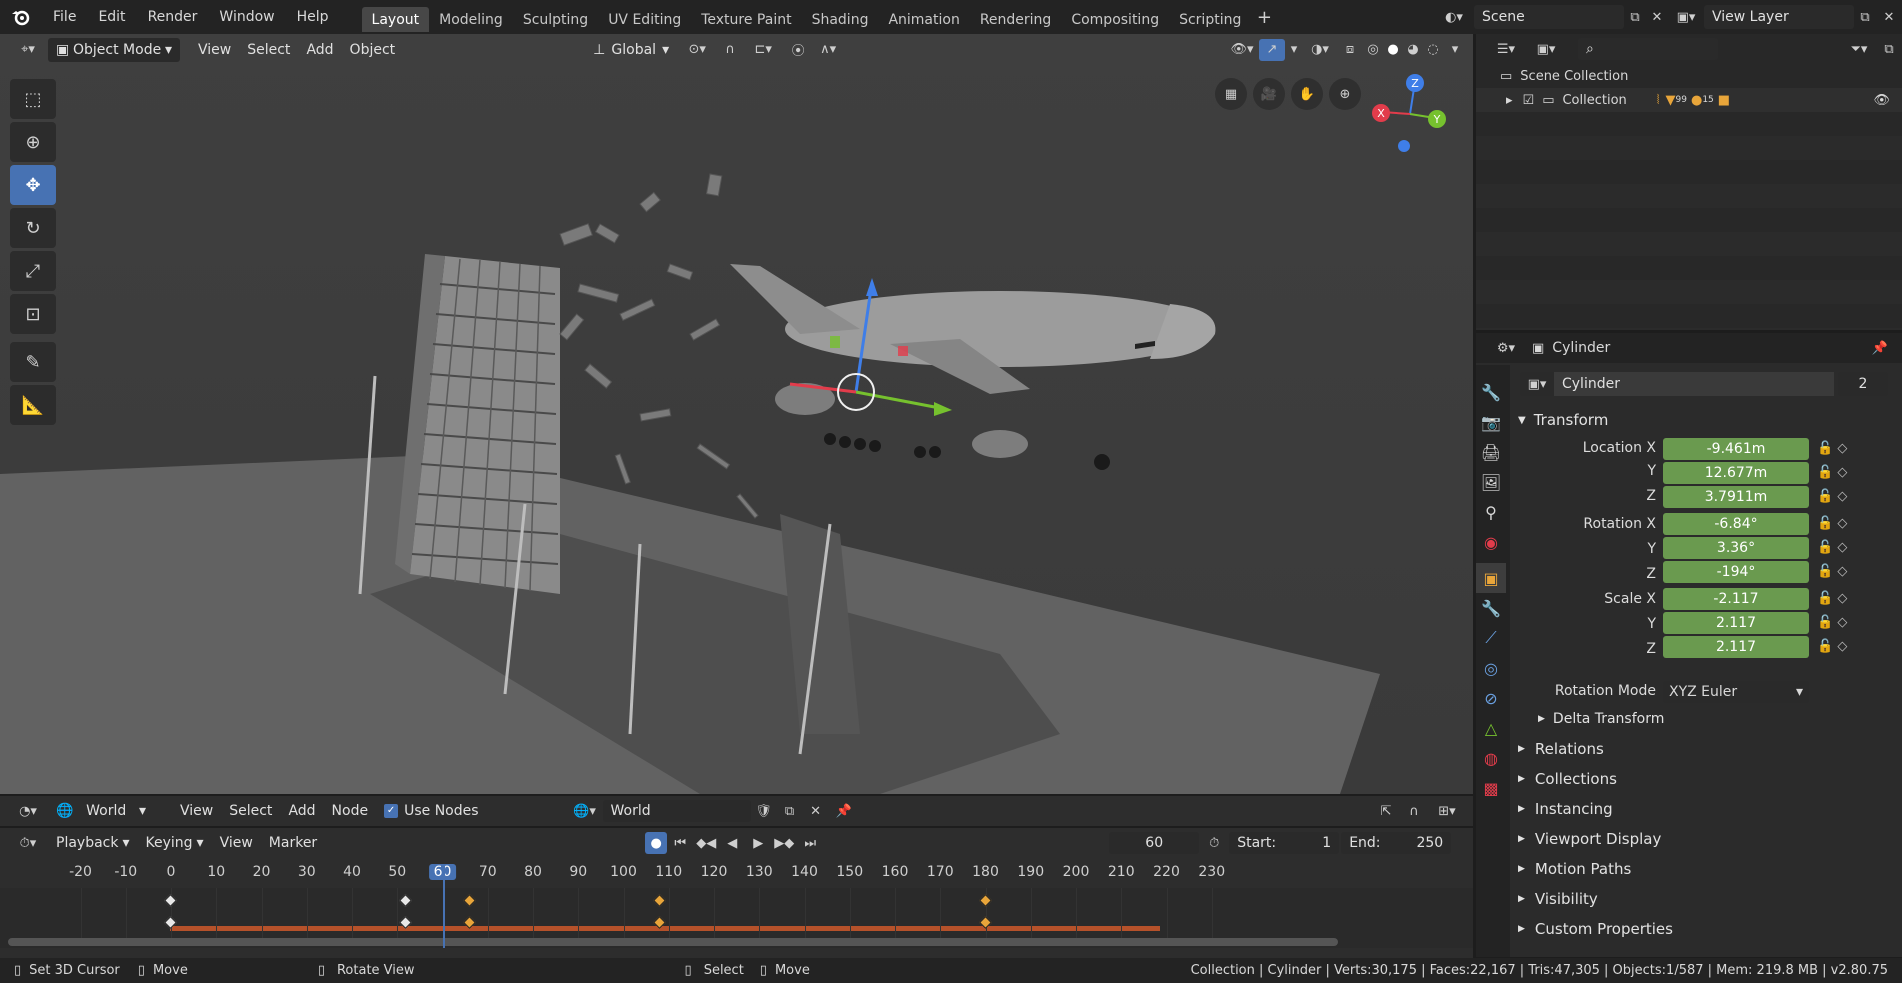 The height and width of the screenshot is (983, 1902). What do you see at coordinates (1863, 384) in the screenshot?
I see `user-count-field: 2` at bounding box center [1863, 384].